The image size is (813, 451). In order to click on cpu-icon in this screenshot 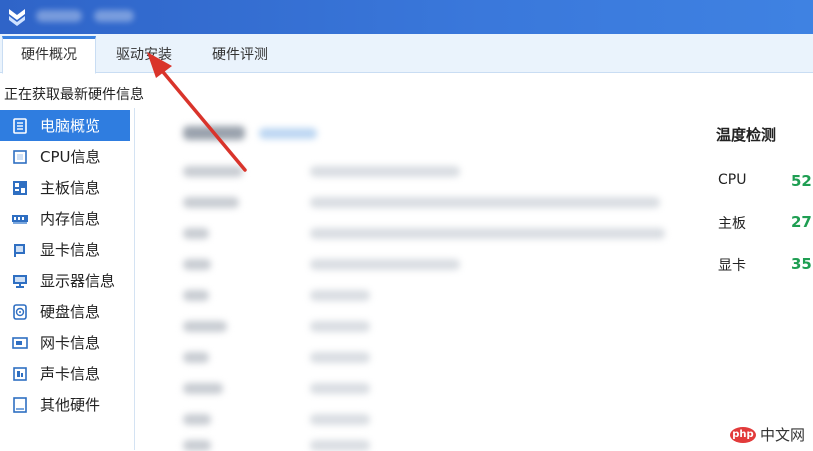, I will do `click(20, 157)`.